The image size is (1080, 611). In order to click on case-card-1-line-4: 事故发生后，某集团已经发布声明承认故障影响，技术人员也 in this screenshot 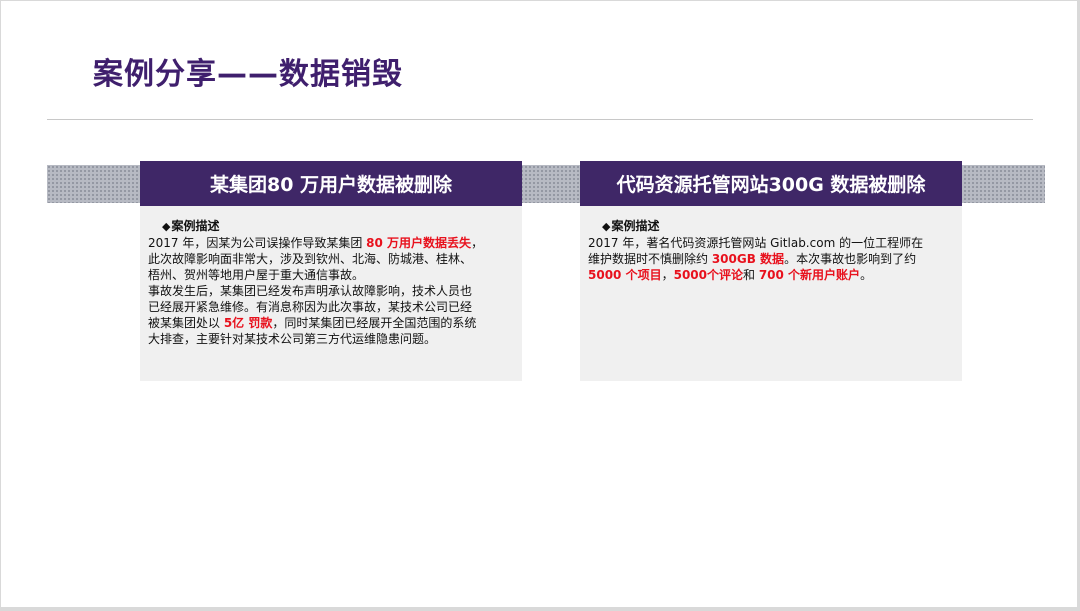, I will do `click(310, 291)`.